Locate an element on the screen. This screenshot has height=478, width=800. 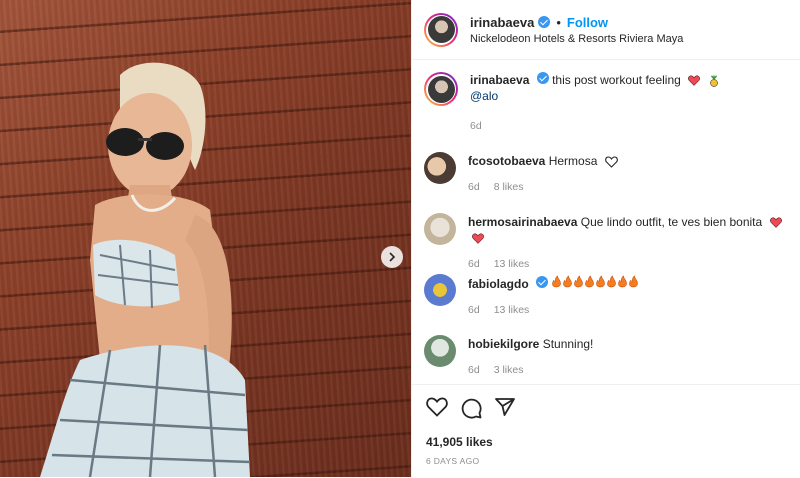
comment-likes: 8 likes is located at coordinates (509, 187).